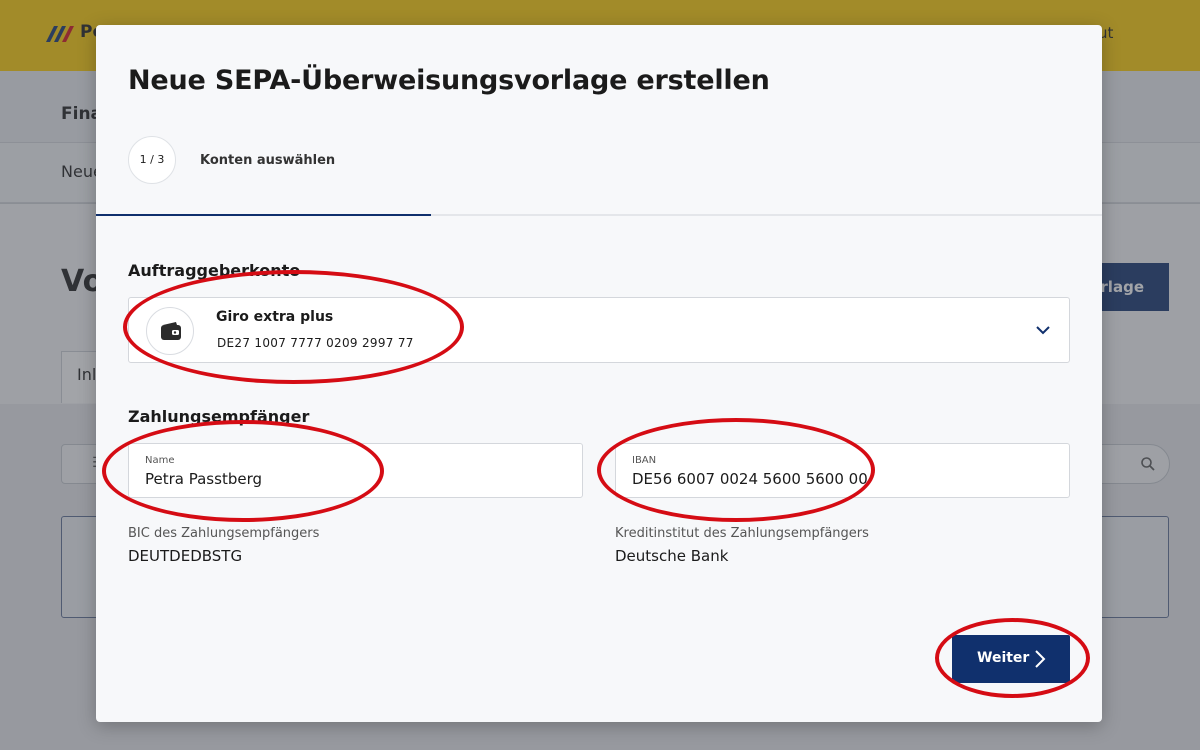 Image resolution: width=1200 pixels, height=750 pixels. What do you see at coordinates (275, 317) in the screenshot?
I see `account-name: Giro extra plus` at bounding box center [275, 317].